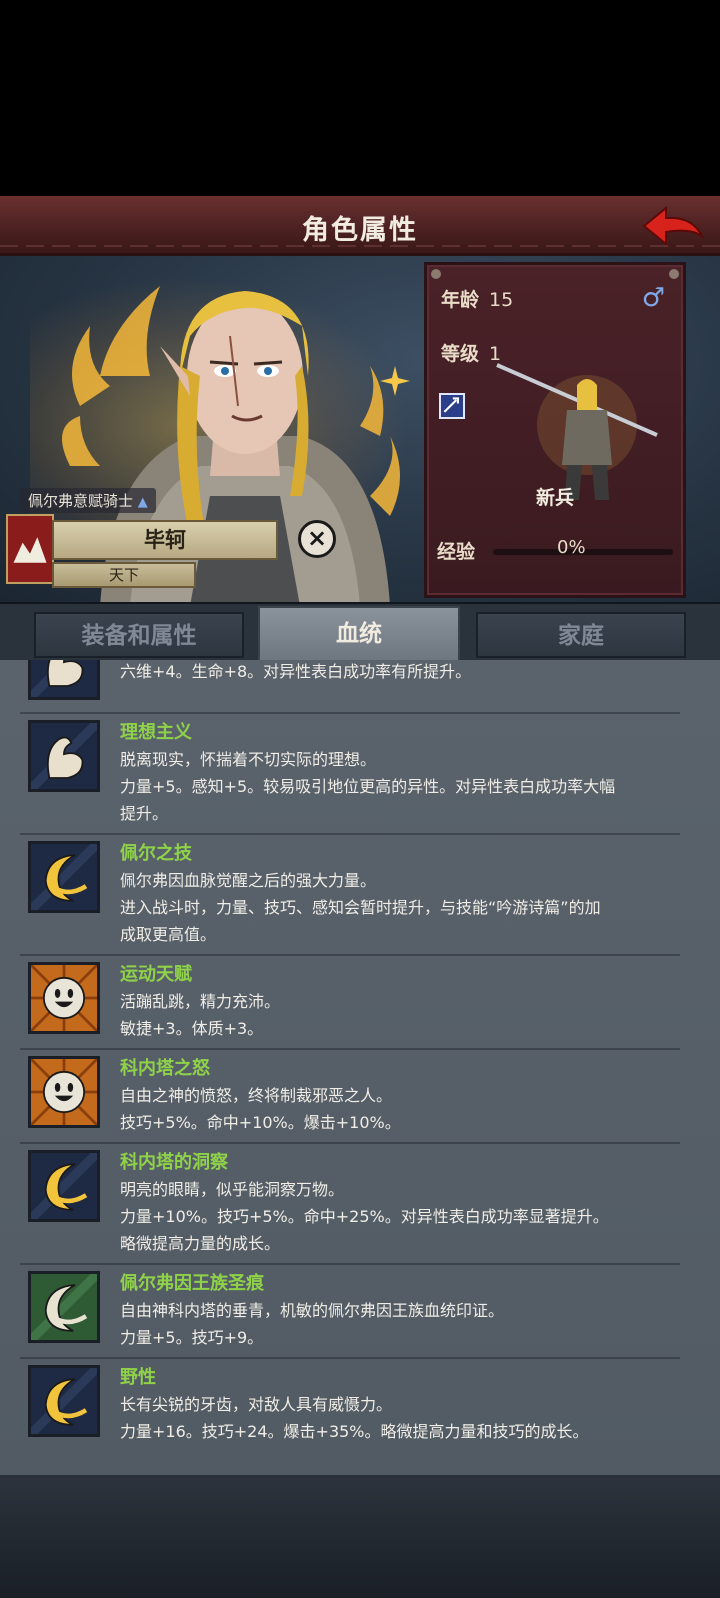  I want to click on trait-description: 力量+5。技巧+9。, so click(192, 1337).